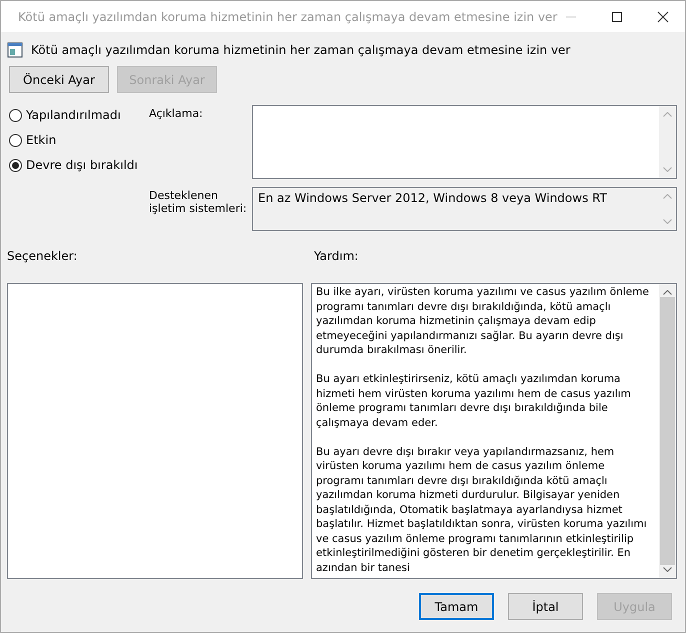 Image resolution: width=686 pixels, height=633 pixels. What do you see at coordinates (198, 202) in the screenshot?
I see `field-label: Desteklenen işletim sistemleri:` at bounding box center [198, 202].